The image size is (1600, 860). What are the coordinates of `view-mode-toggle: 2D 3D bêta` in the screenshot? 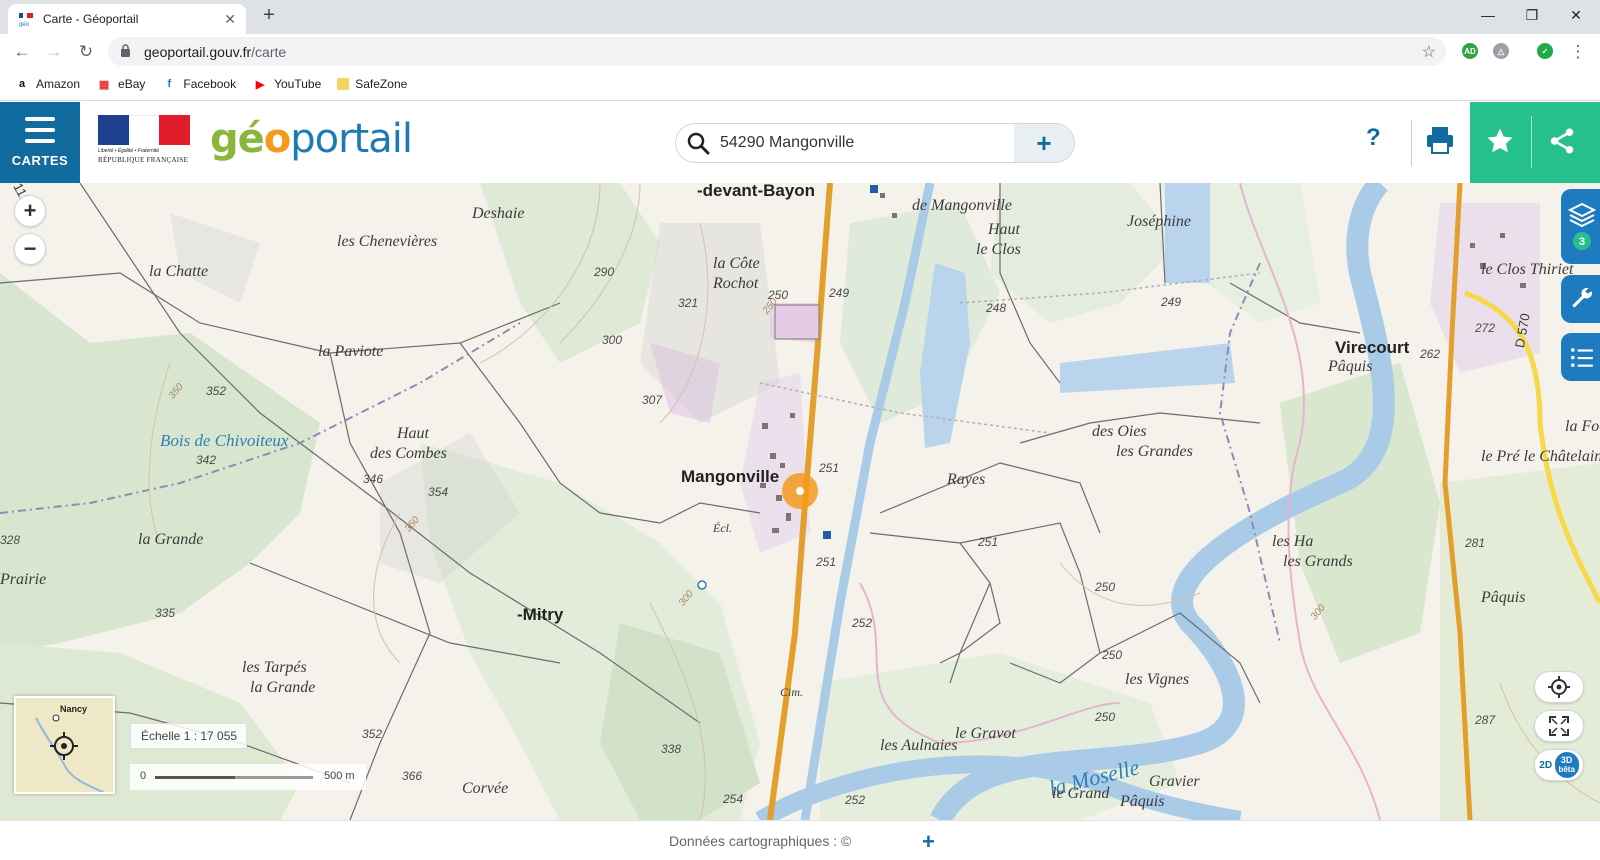 It's located at (1559, 765).